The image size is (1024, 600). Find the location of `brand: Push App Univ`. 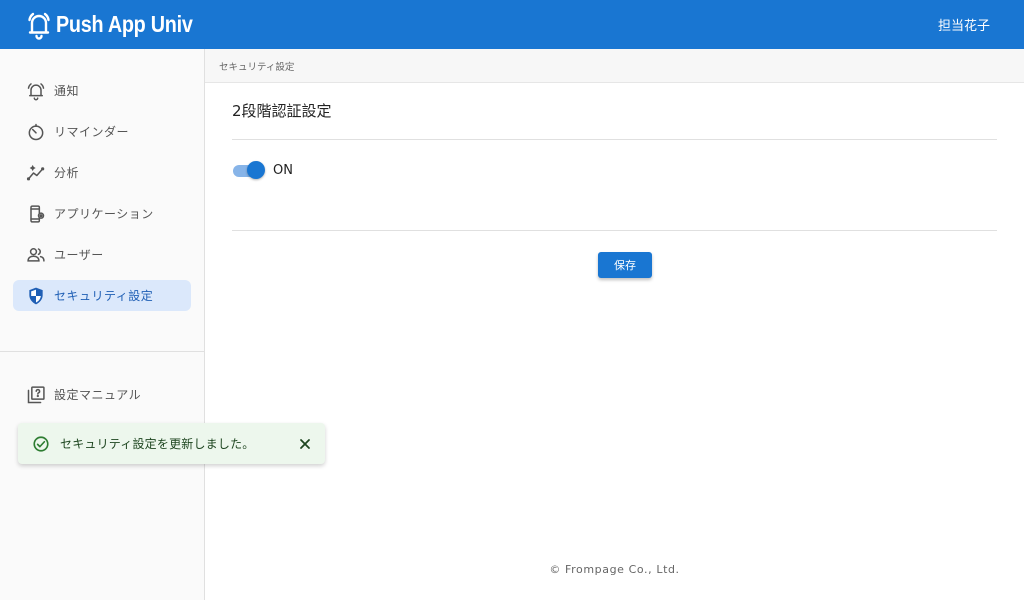

brand: Push App Univ is located at coordinates (120, 25).